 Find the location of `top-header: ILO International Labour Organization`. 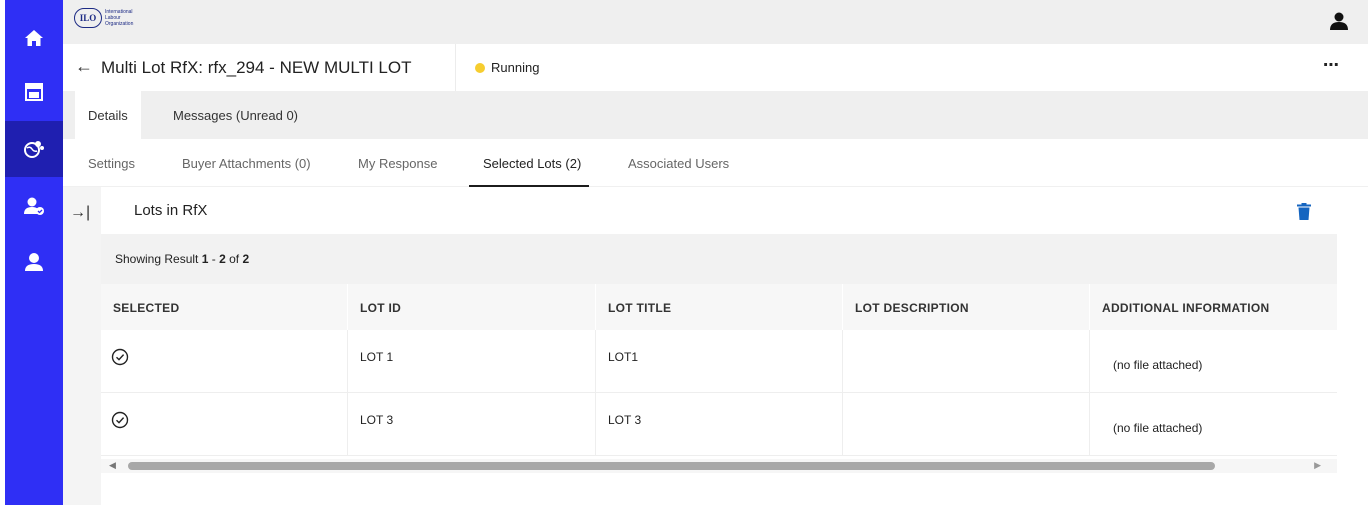

top-header: ILO International Labour Organization is located at coordinates (715, 22).